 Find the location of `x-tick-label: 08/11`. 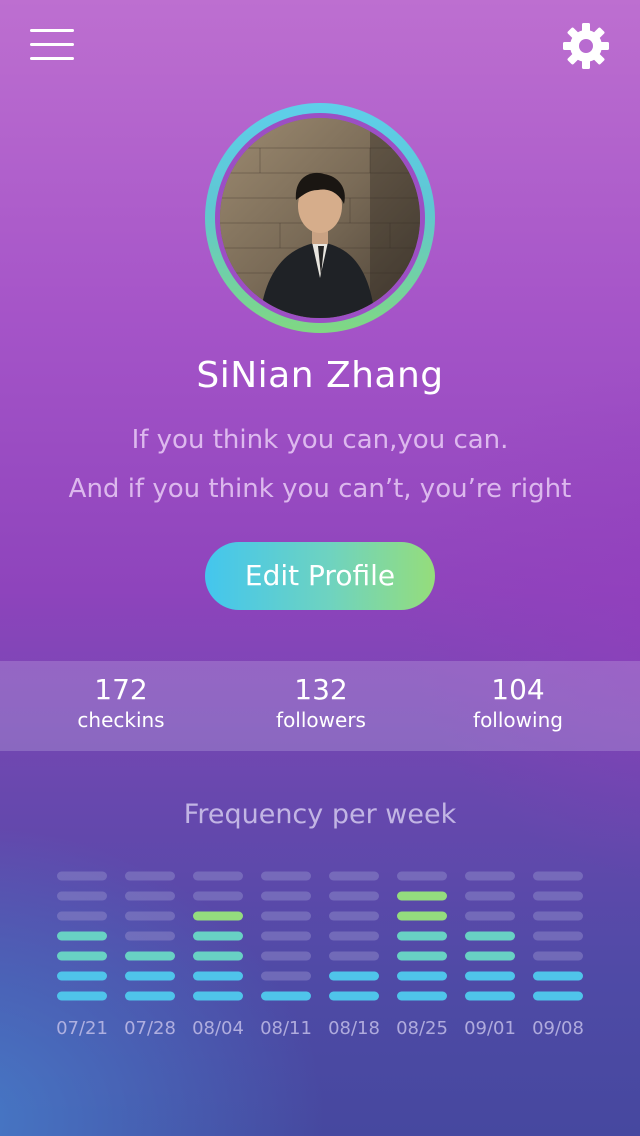

x-tick-label: 08/11 is located at coordinates (286, 1028).